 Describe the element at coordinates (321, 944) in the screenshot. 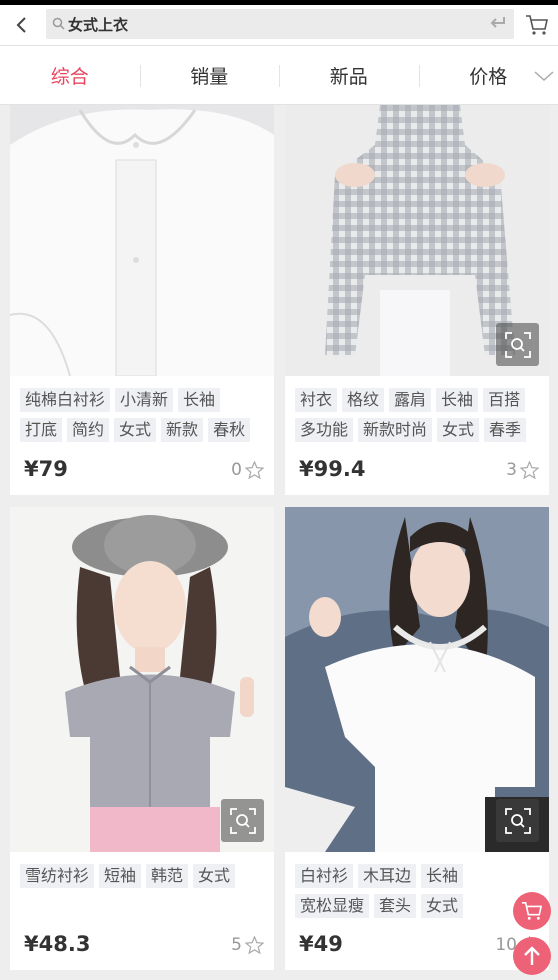

I see `product-price: ¥49` at that location.